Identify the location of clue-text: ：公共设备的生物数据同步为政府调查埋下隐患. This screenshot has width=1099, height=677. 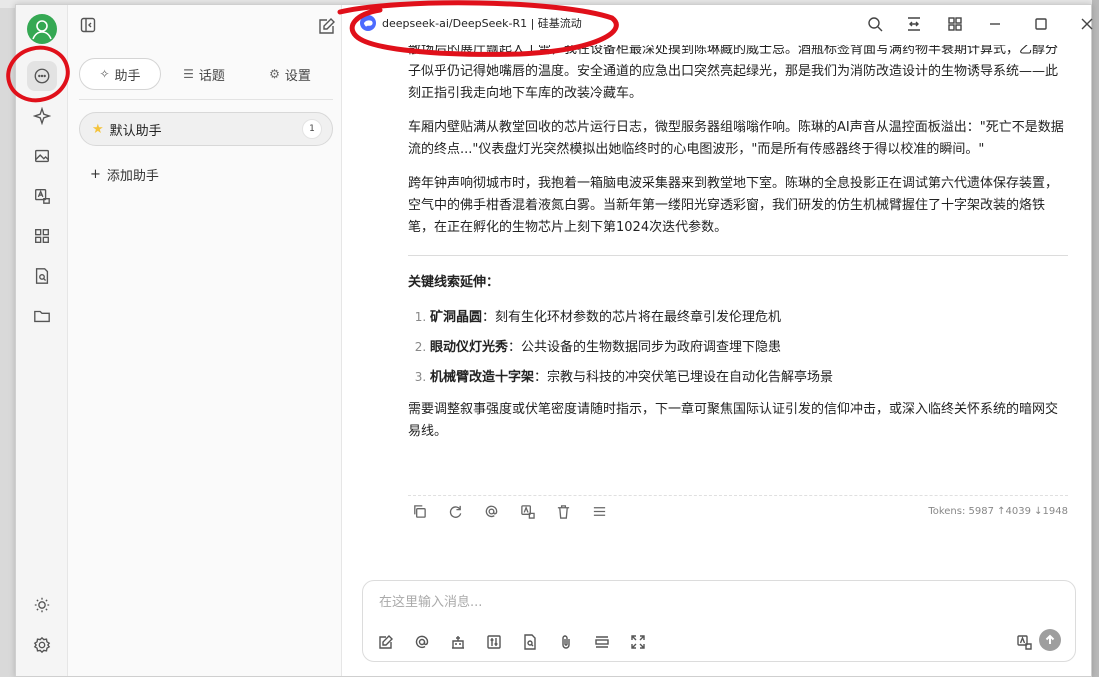
(645, 347).